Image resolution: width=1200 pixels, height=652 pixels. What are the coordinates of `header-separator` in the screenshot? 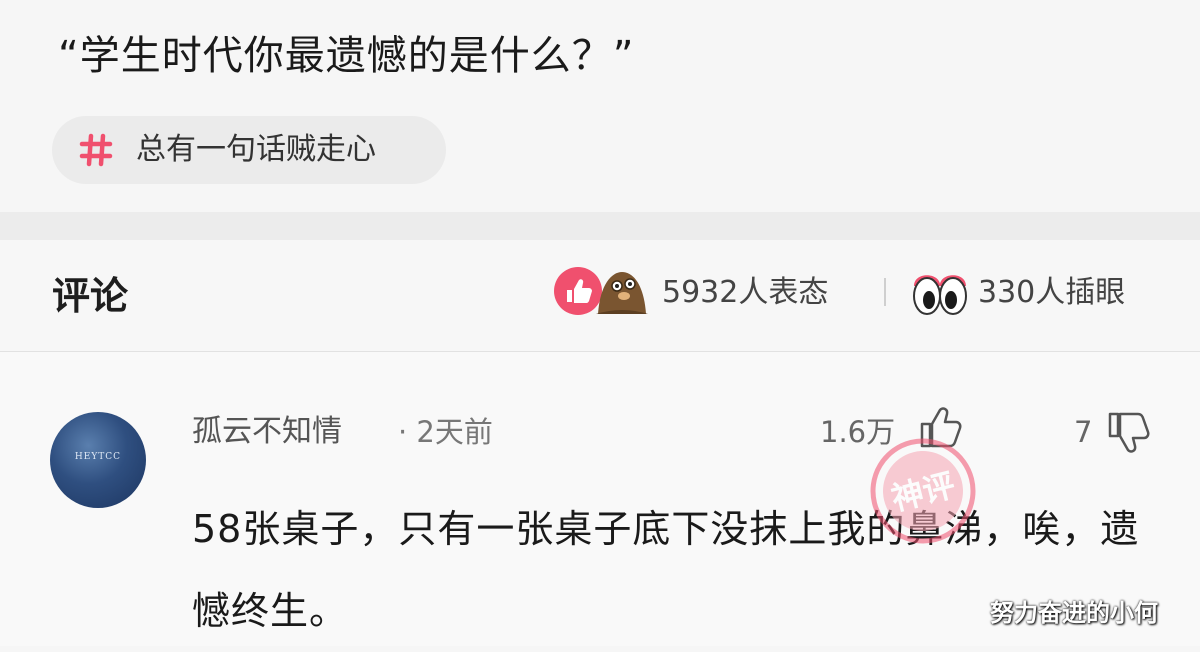 It's located at (885, 292).